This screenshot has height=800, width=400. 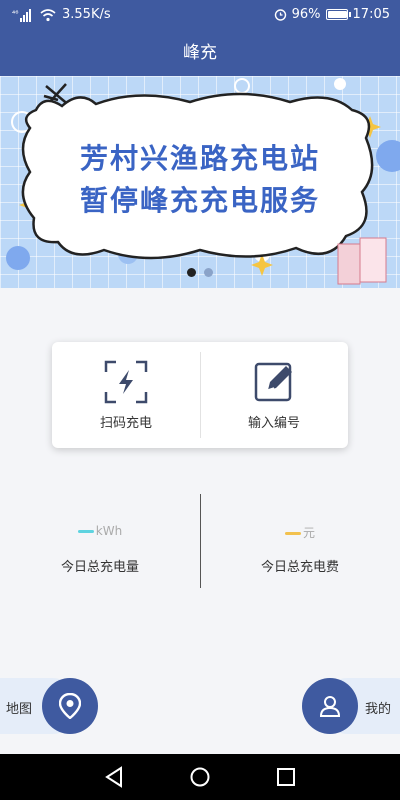 I want to click on fee-stat: 元 今日总充电费, so click(x=300, y=541).